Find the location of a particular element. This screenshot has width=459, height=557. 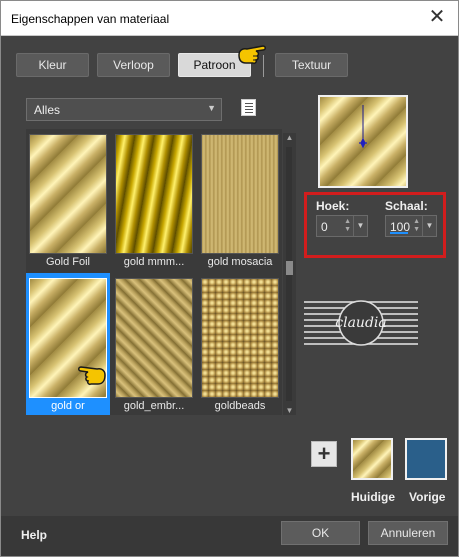

angle-input: 0 ▲ ▼ ▼ is located at coordinates (342, 226).